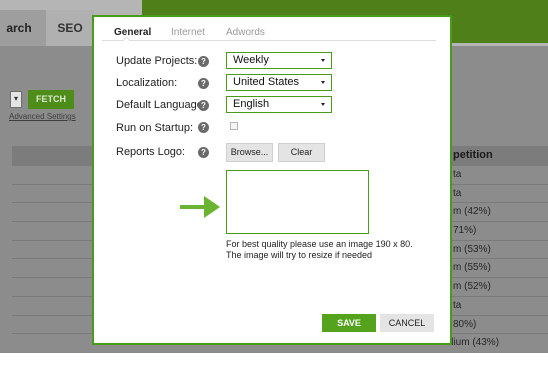 Image resolution: width=548 pixels, height=367 pixels. Describe the element at coordinates (301, 152) in the screenshot. I see `clear-button: Clear` at that location.